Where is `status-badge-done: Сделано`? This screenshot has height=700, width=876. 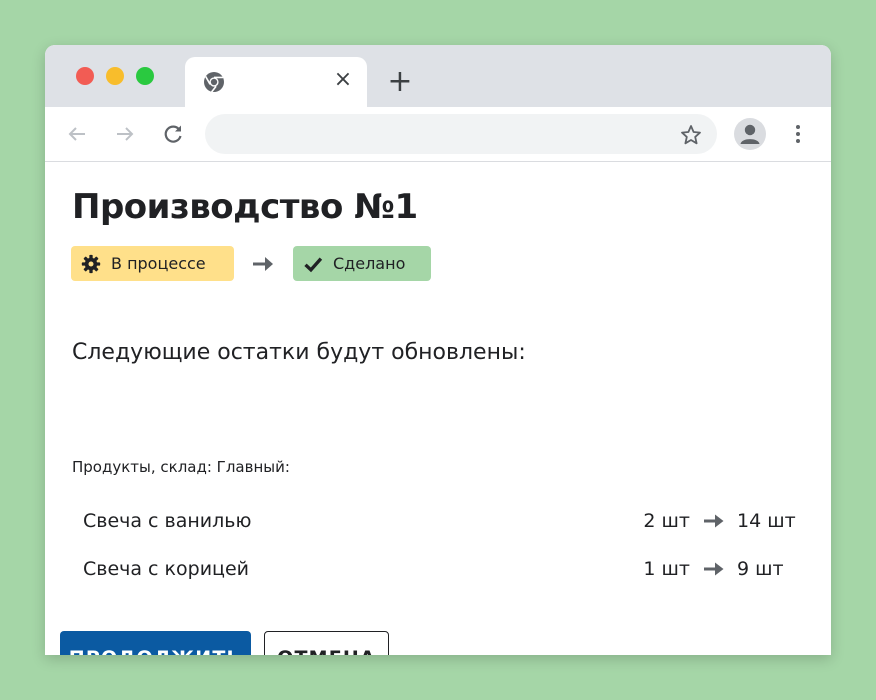 status-badge-done: Сделано is located at coordinates (362, 263).